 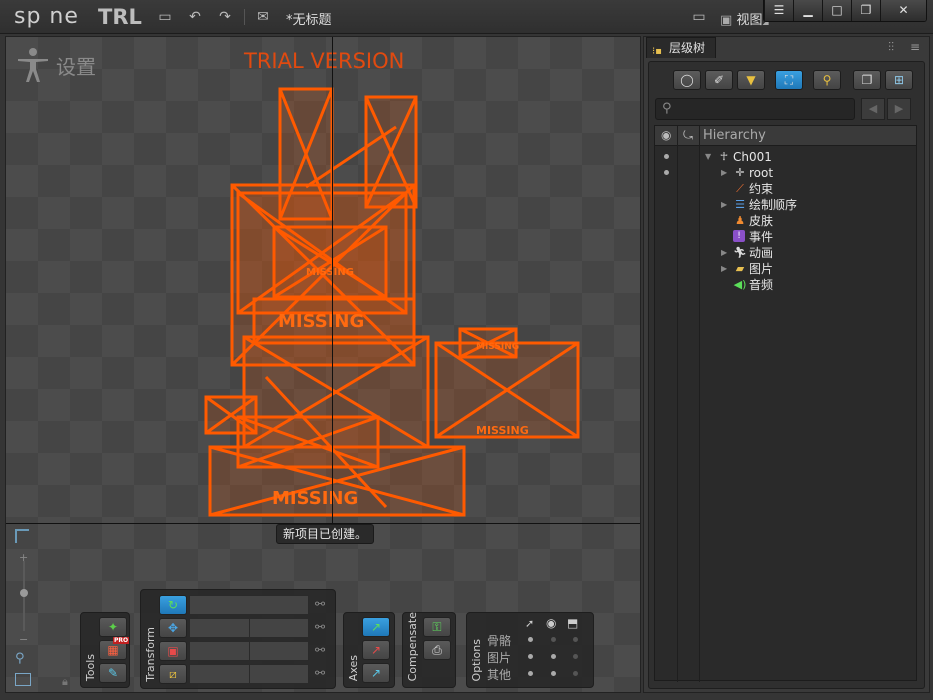 I want to click on bones-visible-toggle, so click(x=553, y=639).